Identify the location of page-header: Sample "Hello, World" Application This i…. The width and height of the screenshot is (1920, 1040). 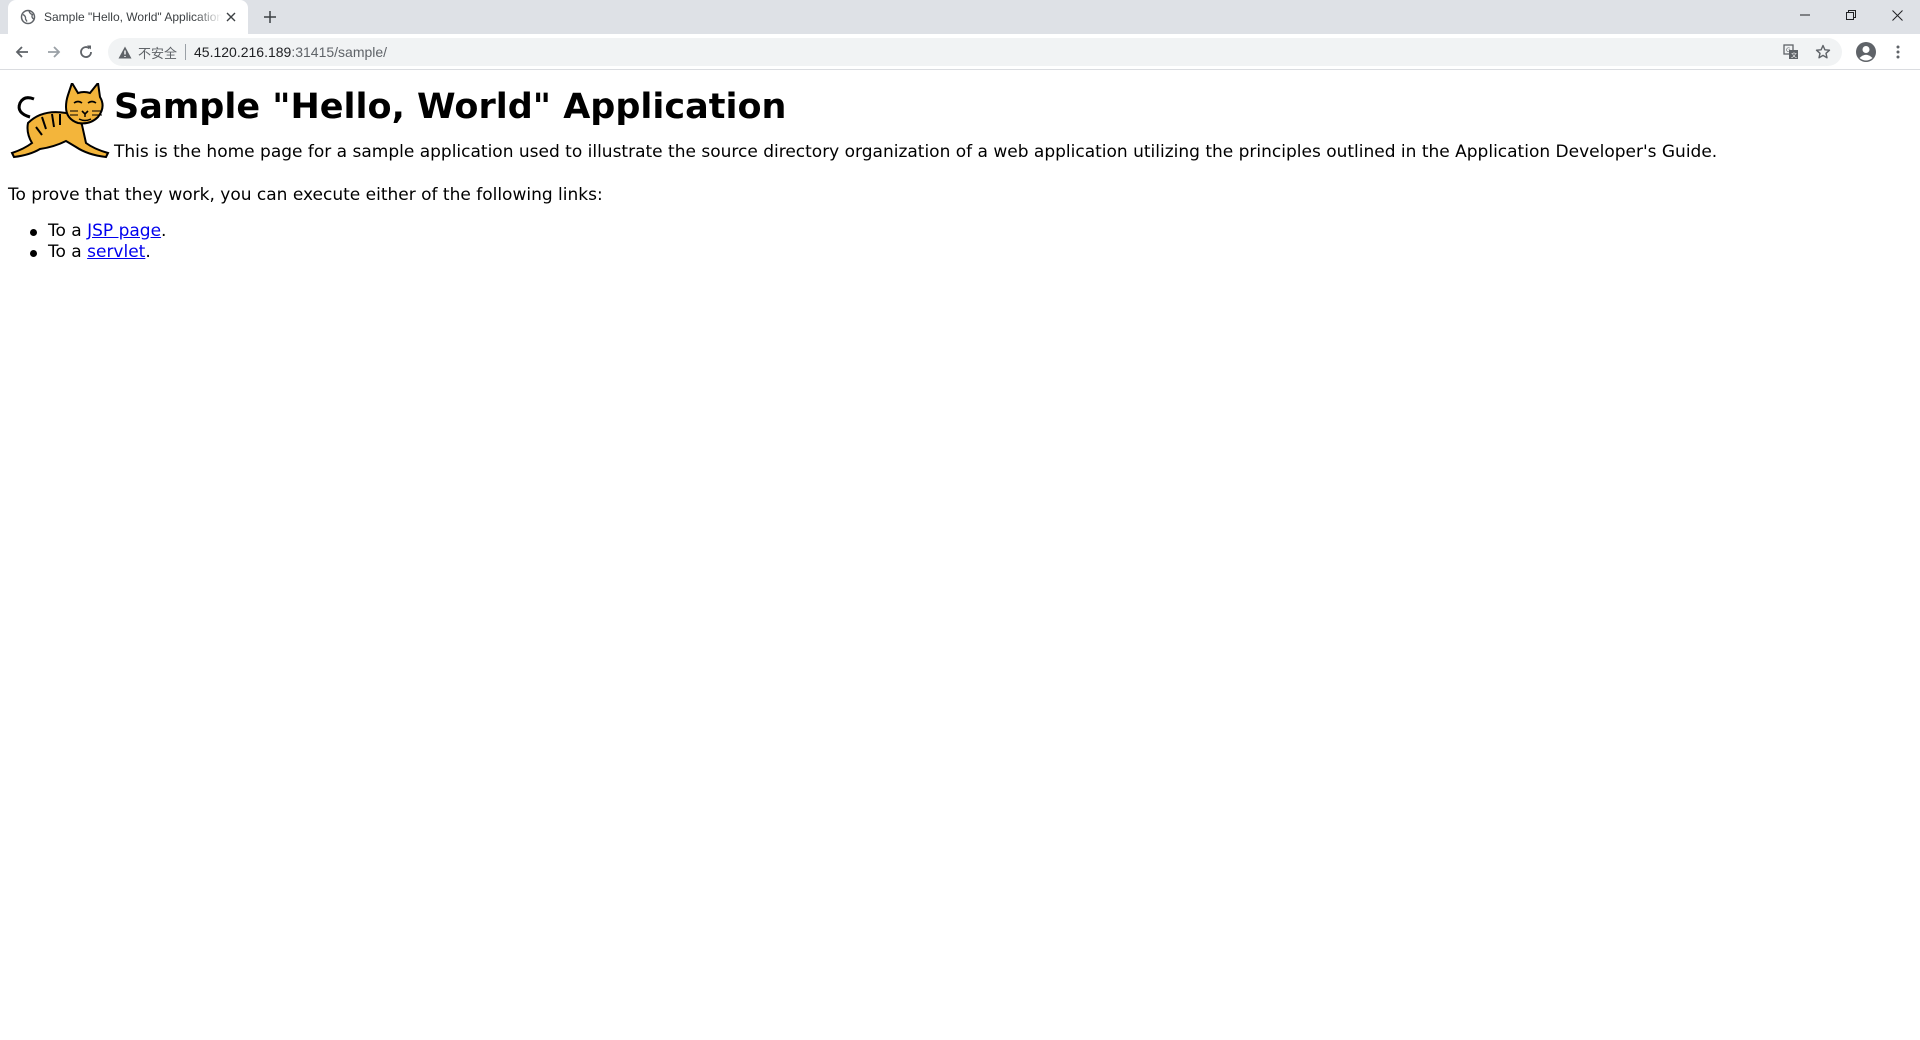
(862, 122).